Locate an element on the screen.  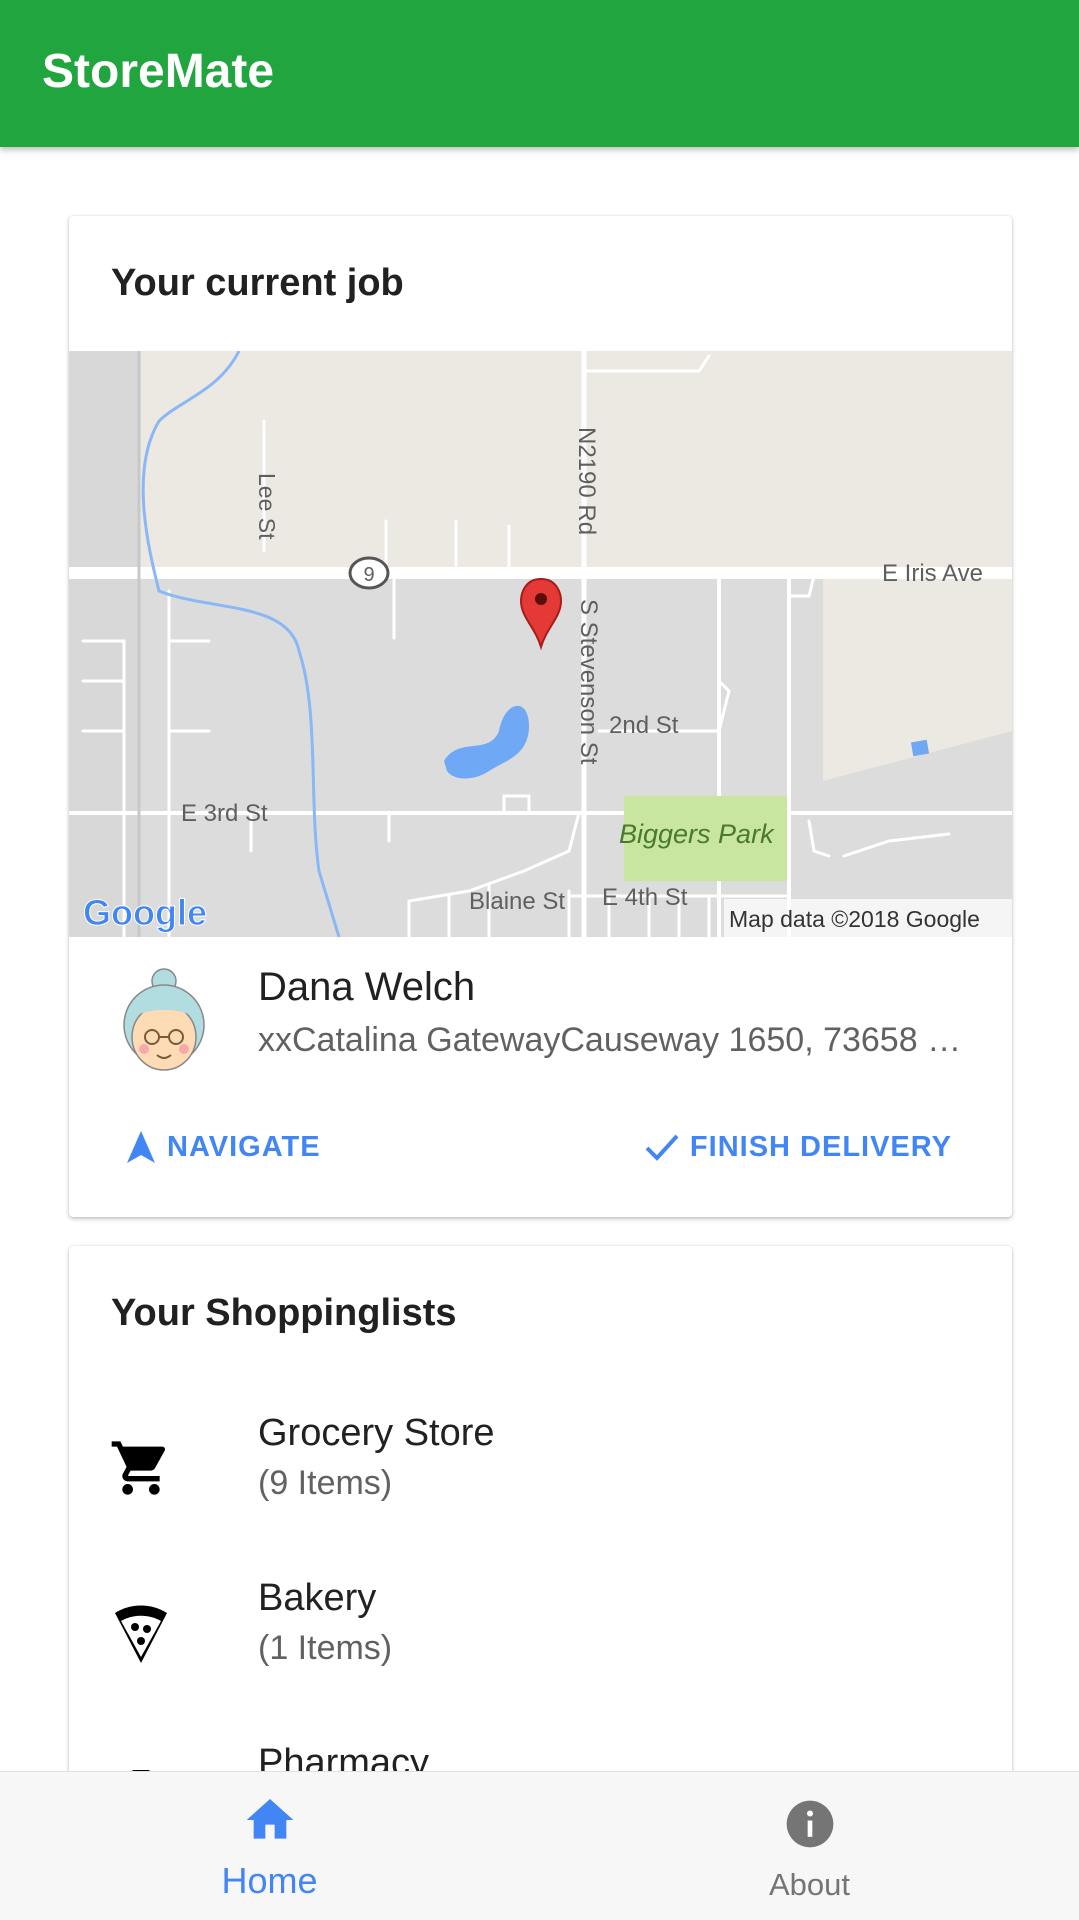
map-label-2nd-st: 2nd St is located at coordinates (644, 725).